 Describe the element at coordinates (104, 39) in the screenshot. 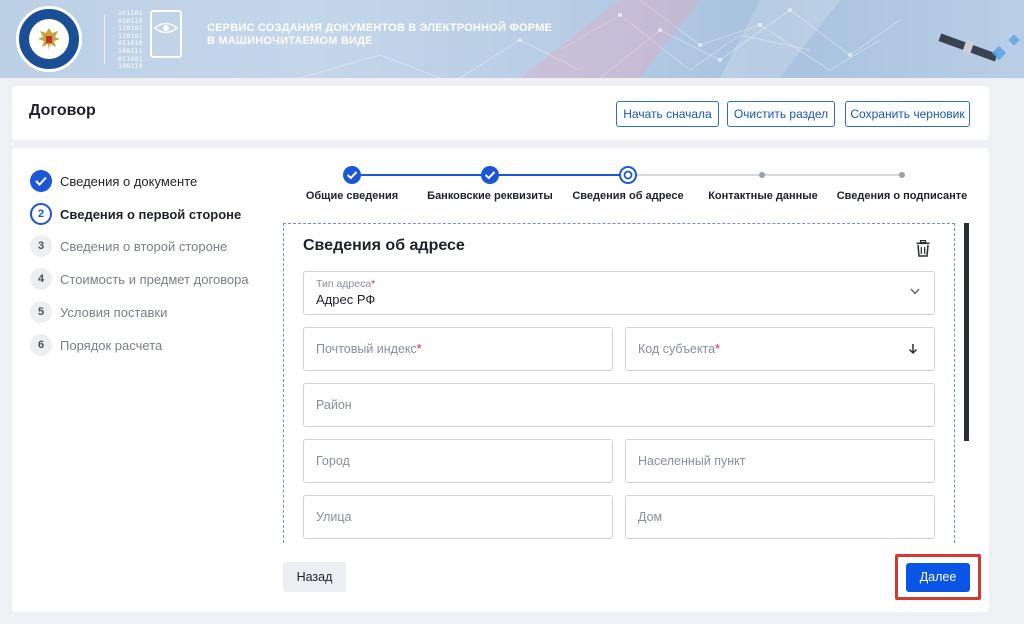

I see `logo-divider` at that location.